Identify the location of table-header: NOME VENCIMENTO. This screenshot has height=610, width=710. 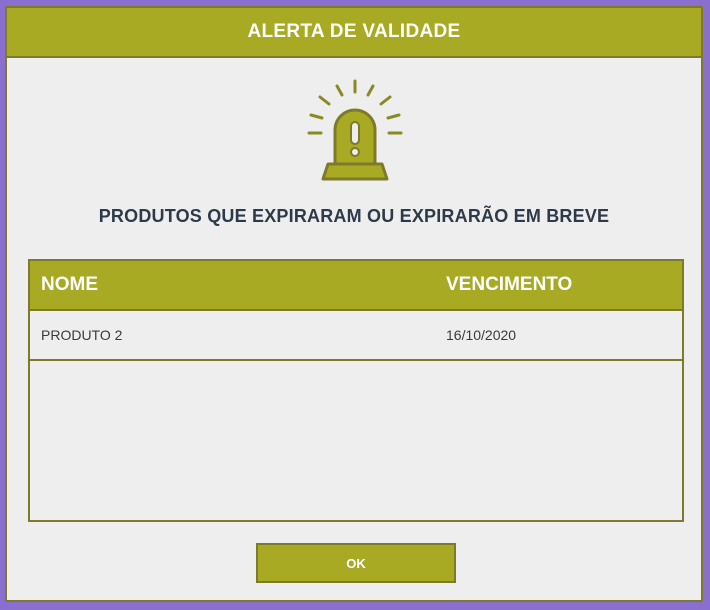
(356, 286).